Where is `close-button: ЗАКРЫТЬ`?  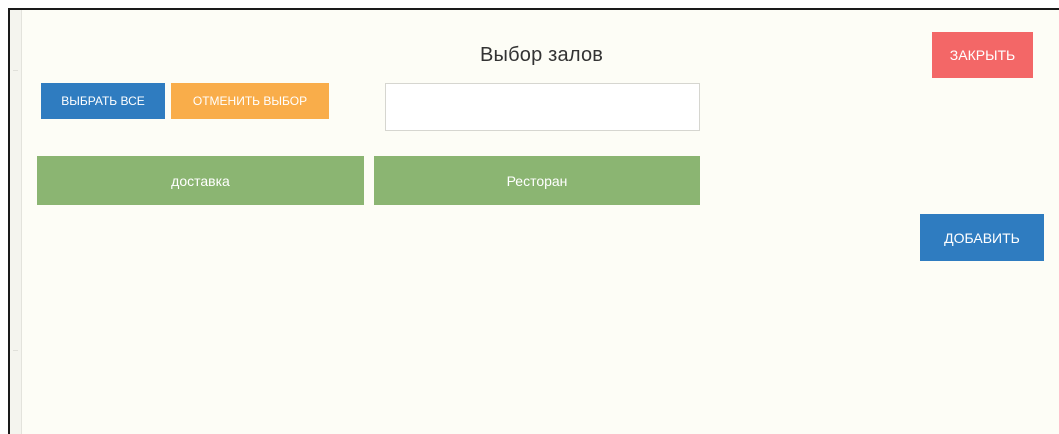
close-button: ЗАКРЫТЬ is located at coordinates (982, 55).